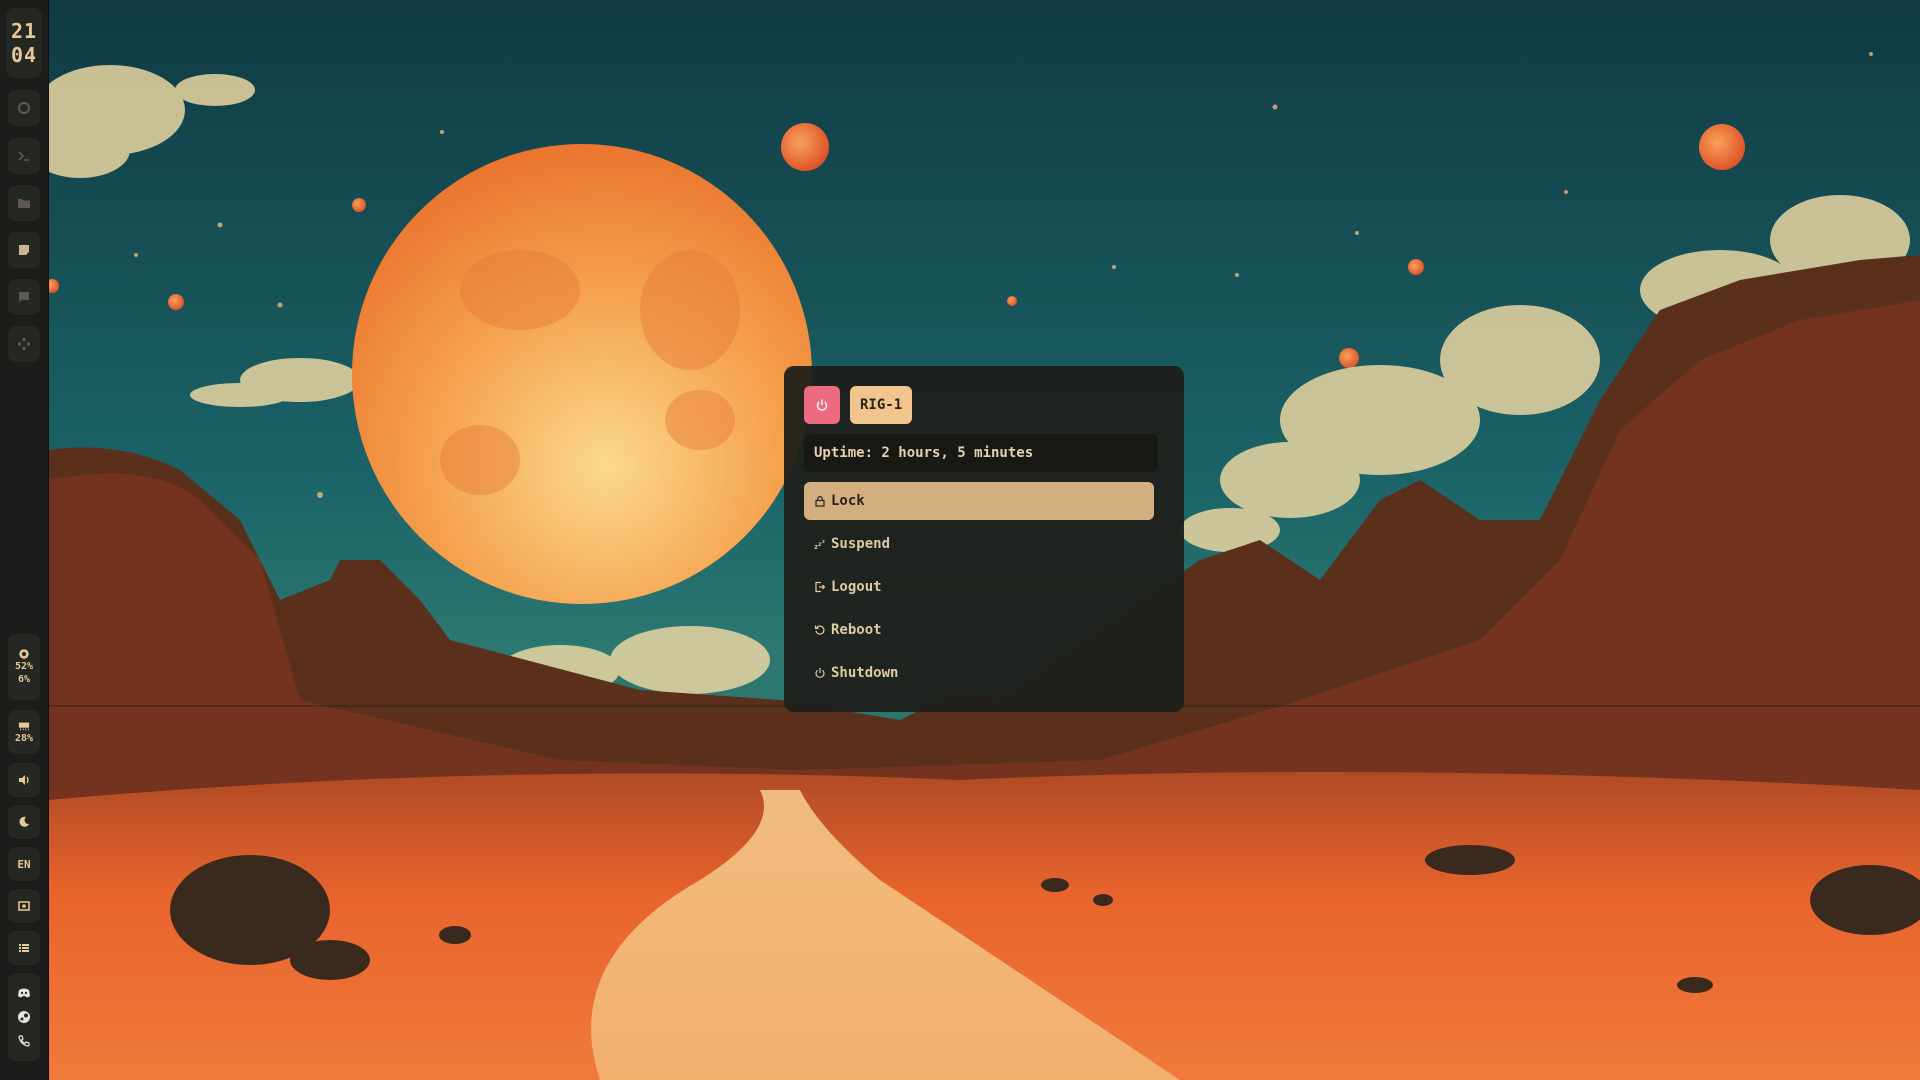 The width and height of the screenshot is (1920, 1080). I want to click on reboot-icon, so click(819, 630).